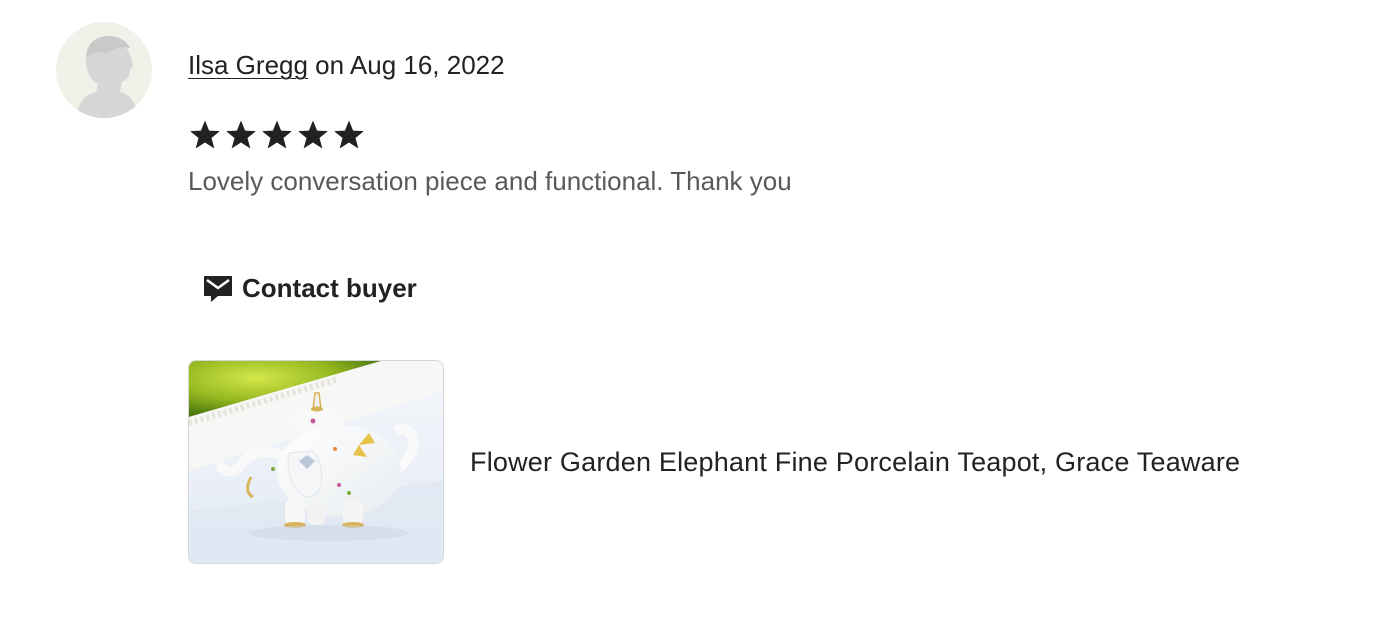 The image size is (1376, 632). Describe the element at coordinates (248, 65) in the screenshot. I see `reviewer-name-link: Ilsa Gregg` at that location.